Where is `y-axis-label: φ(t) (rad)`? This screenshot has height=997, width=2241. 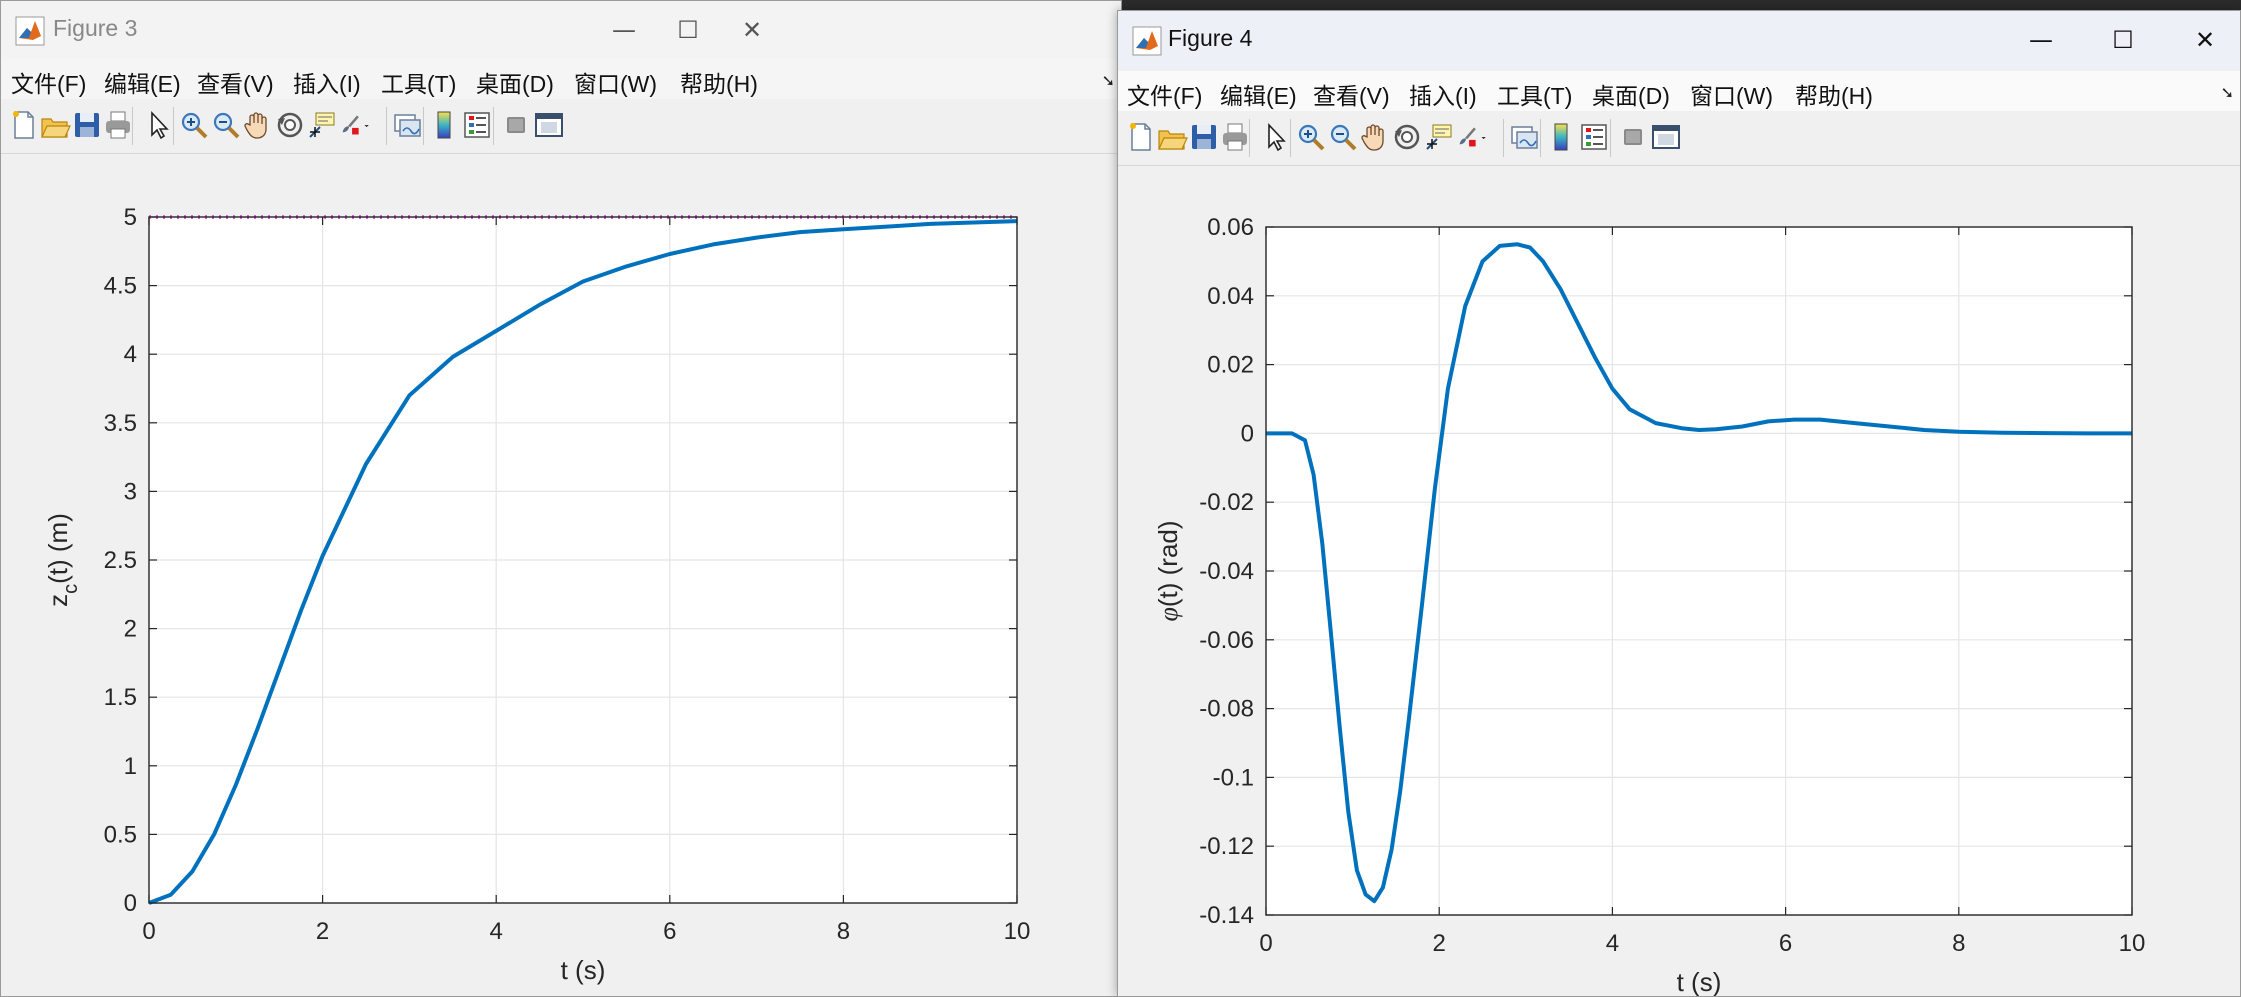 y-axis-label: φ(t) (rad) is located at coordinates (1168, 570).